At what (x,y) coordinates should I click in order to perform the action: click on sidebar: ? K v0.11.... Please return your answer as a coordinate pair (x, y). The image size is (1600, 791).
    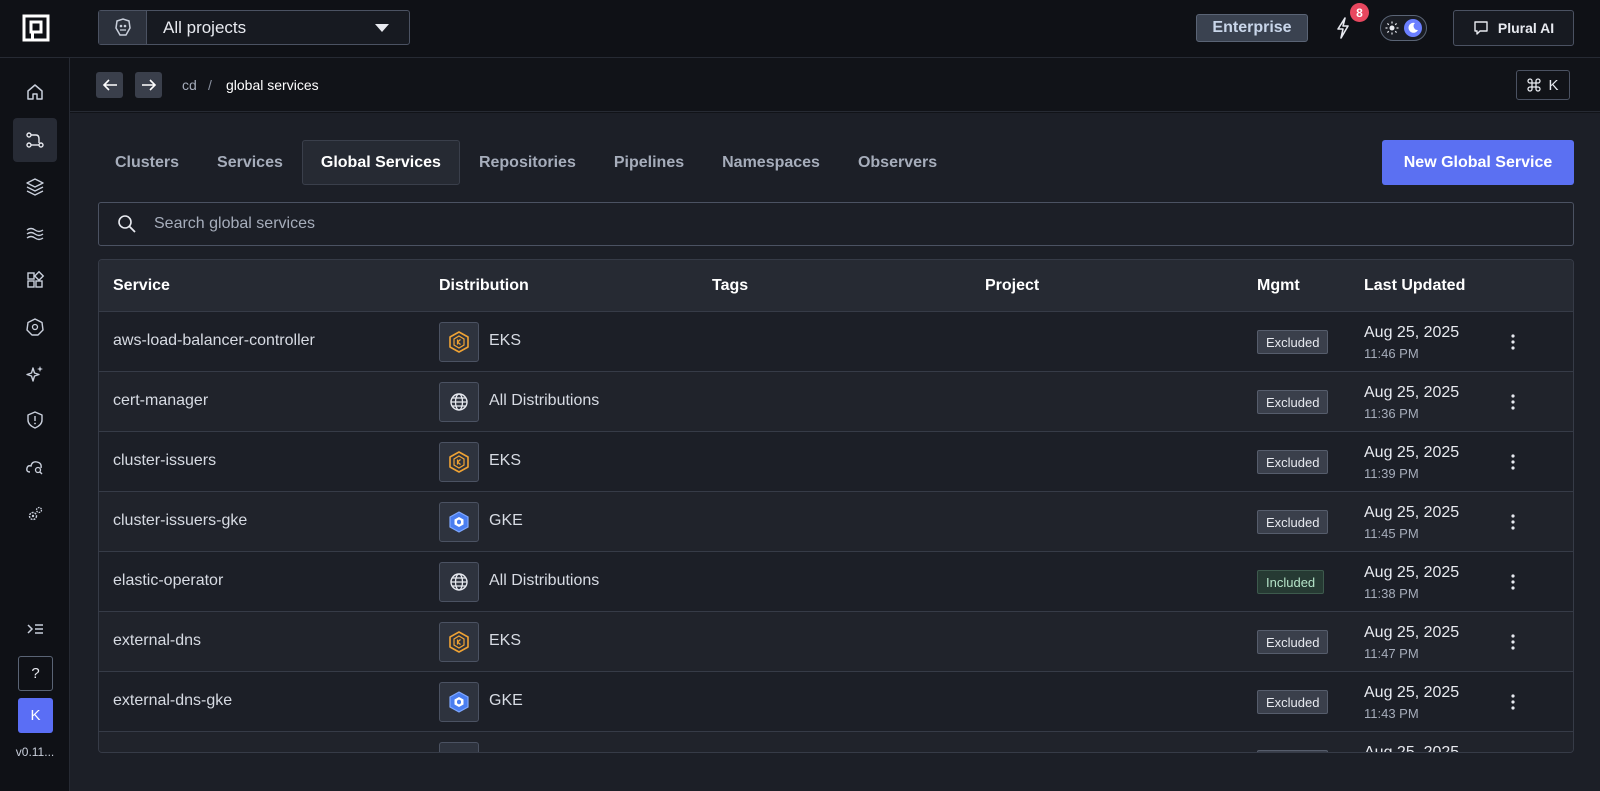
    Looking at the image, I should click on (35, 424).